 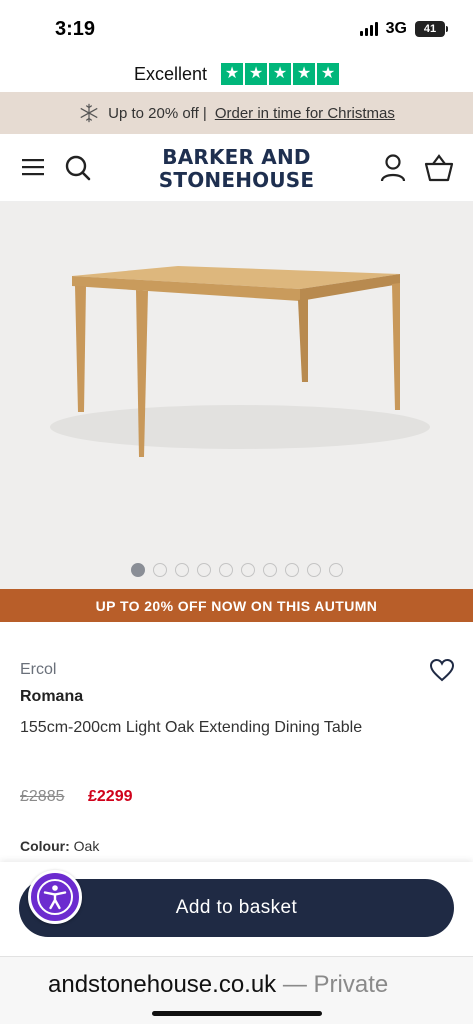 What do you see at coordinates (431, 29) in the screenshot?
I see `battery-icon: 41` at bounding box center [431, 29].